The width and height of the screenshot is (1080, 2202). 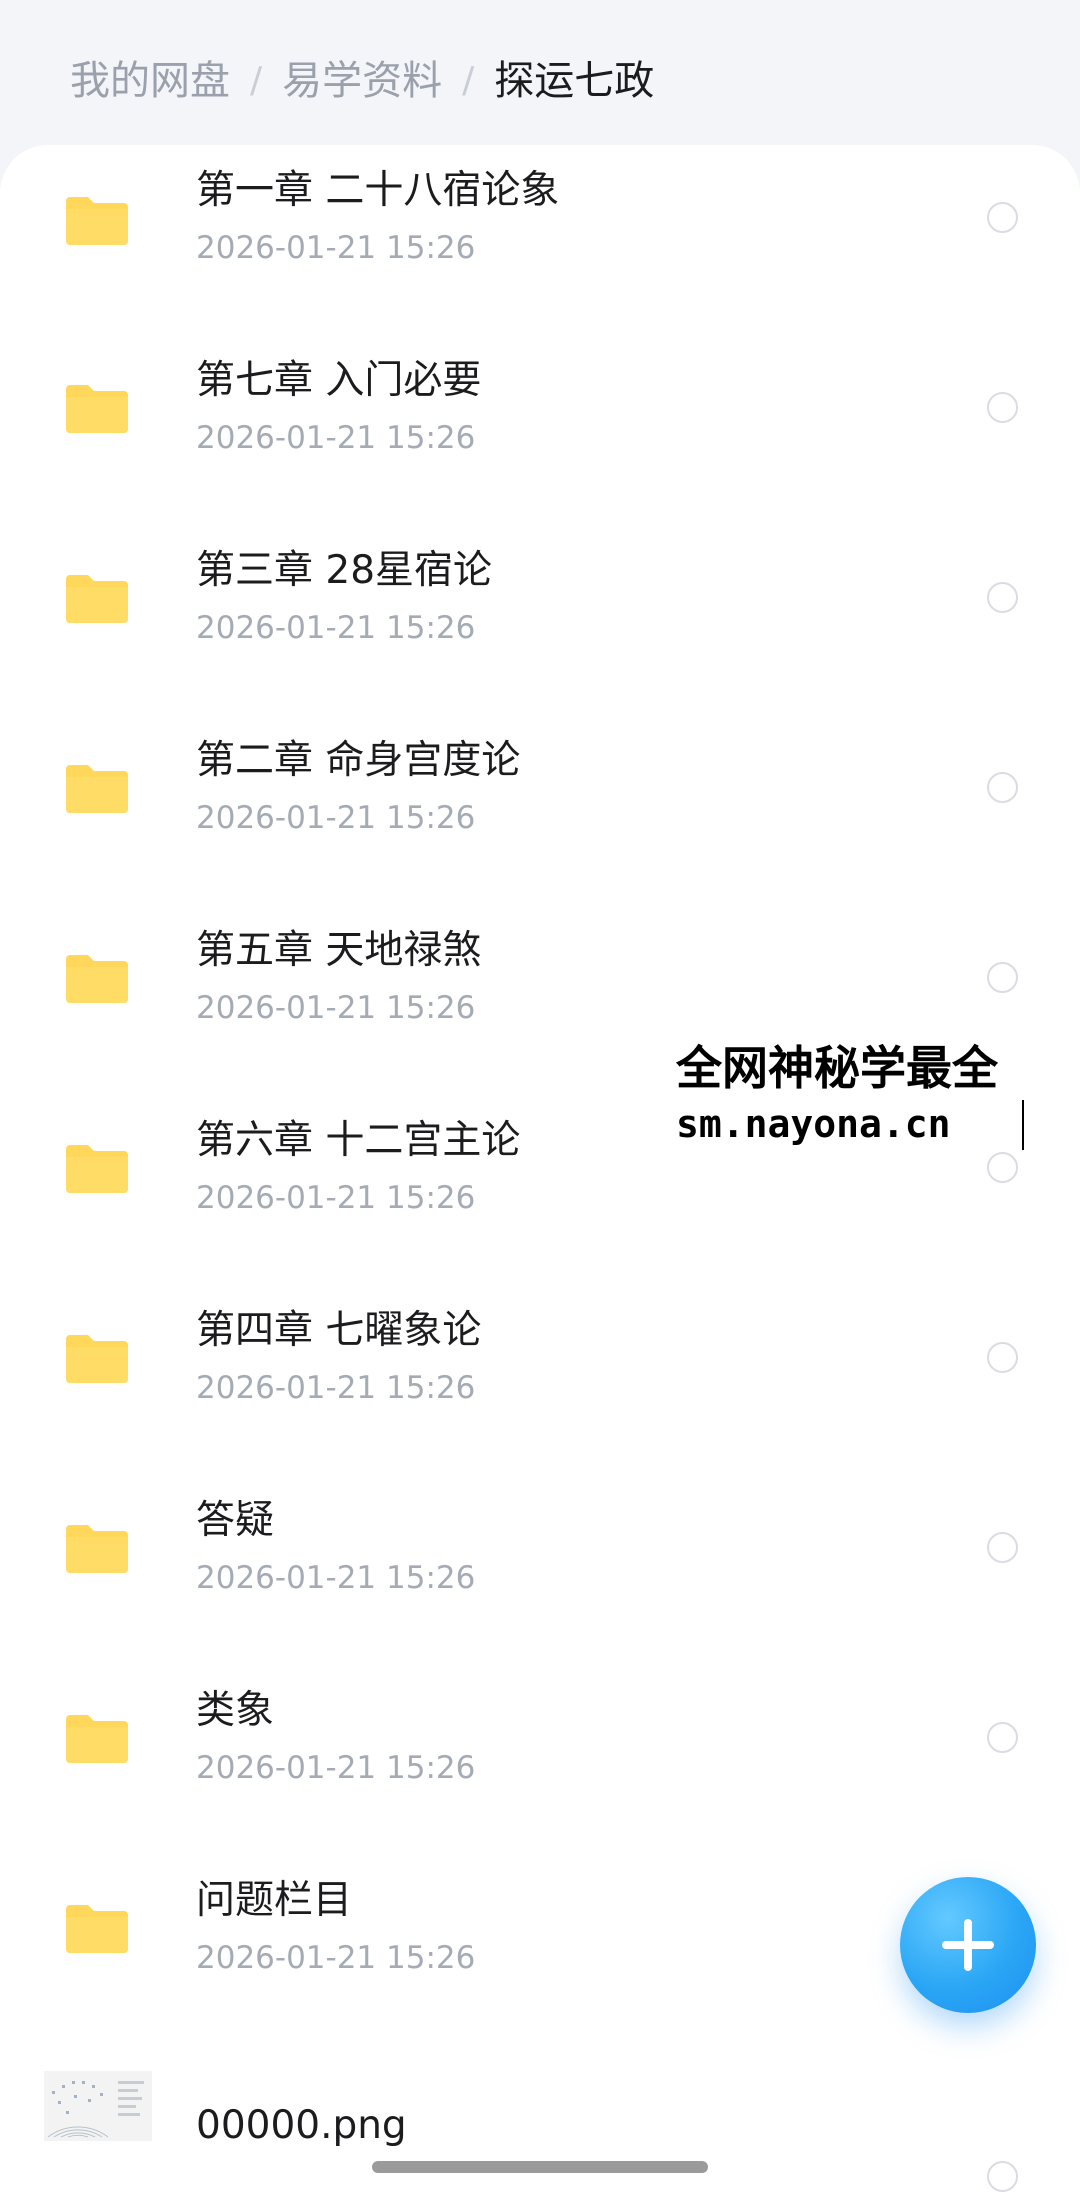 I want to click on breadcrumb: 我的网盘 / 易学资料 / 探运七政, so click(x=362, y=81).